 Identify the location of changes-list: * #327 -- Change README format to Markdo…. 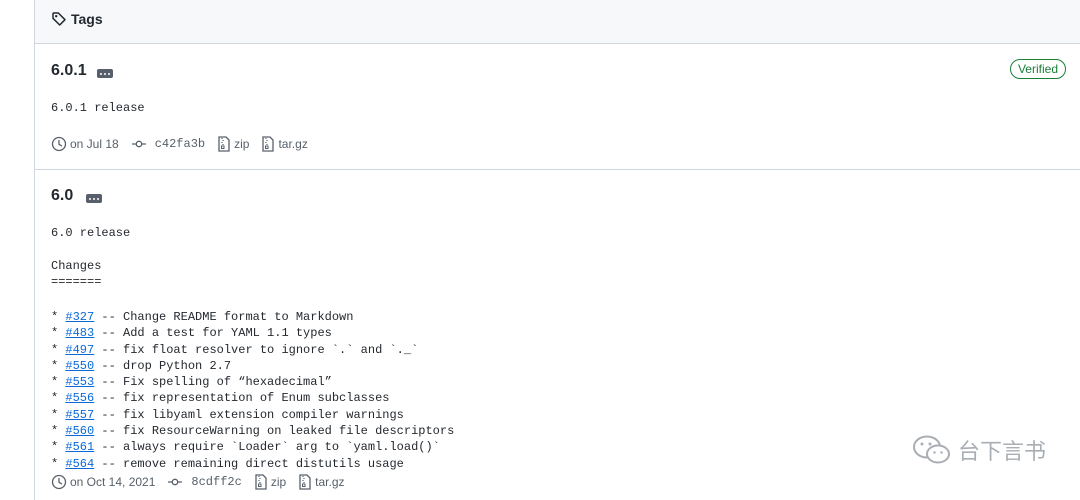
(252, 390).